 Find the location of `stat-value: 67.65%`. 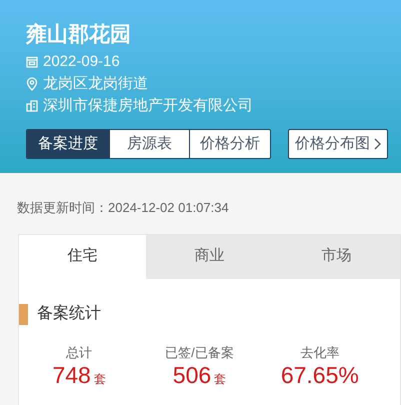

stat-value: 67.65% is located at coordinates (319, 374).